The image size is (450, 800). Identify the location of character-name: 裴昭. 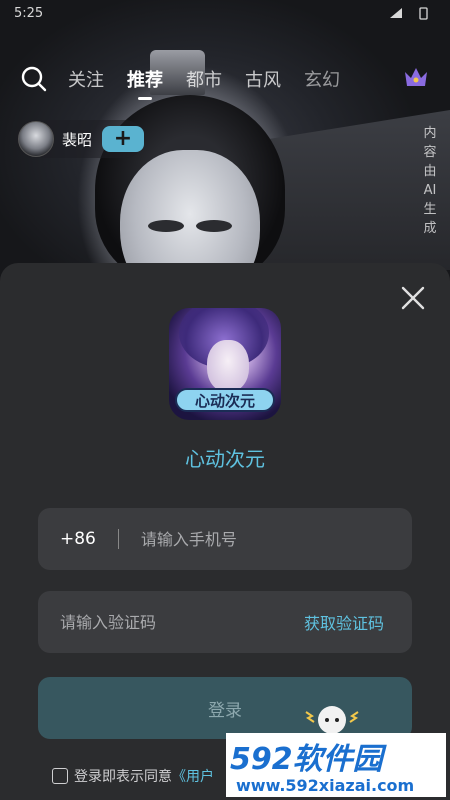
(77, 139).